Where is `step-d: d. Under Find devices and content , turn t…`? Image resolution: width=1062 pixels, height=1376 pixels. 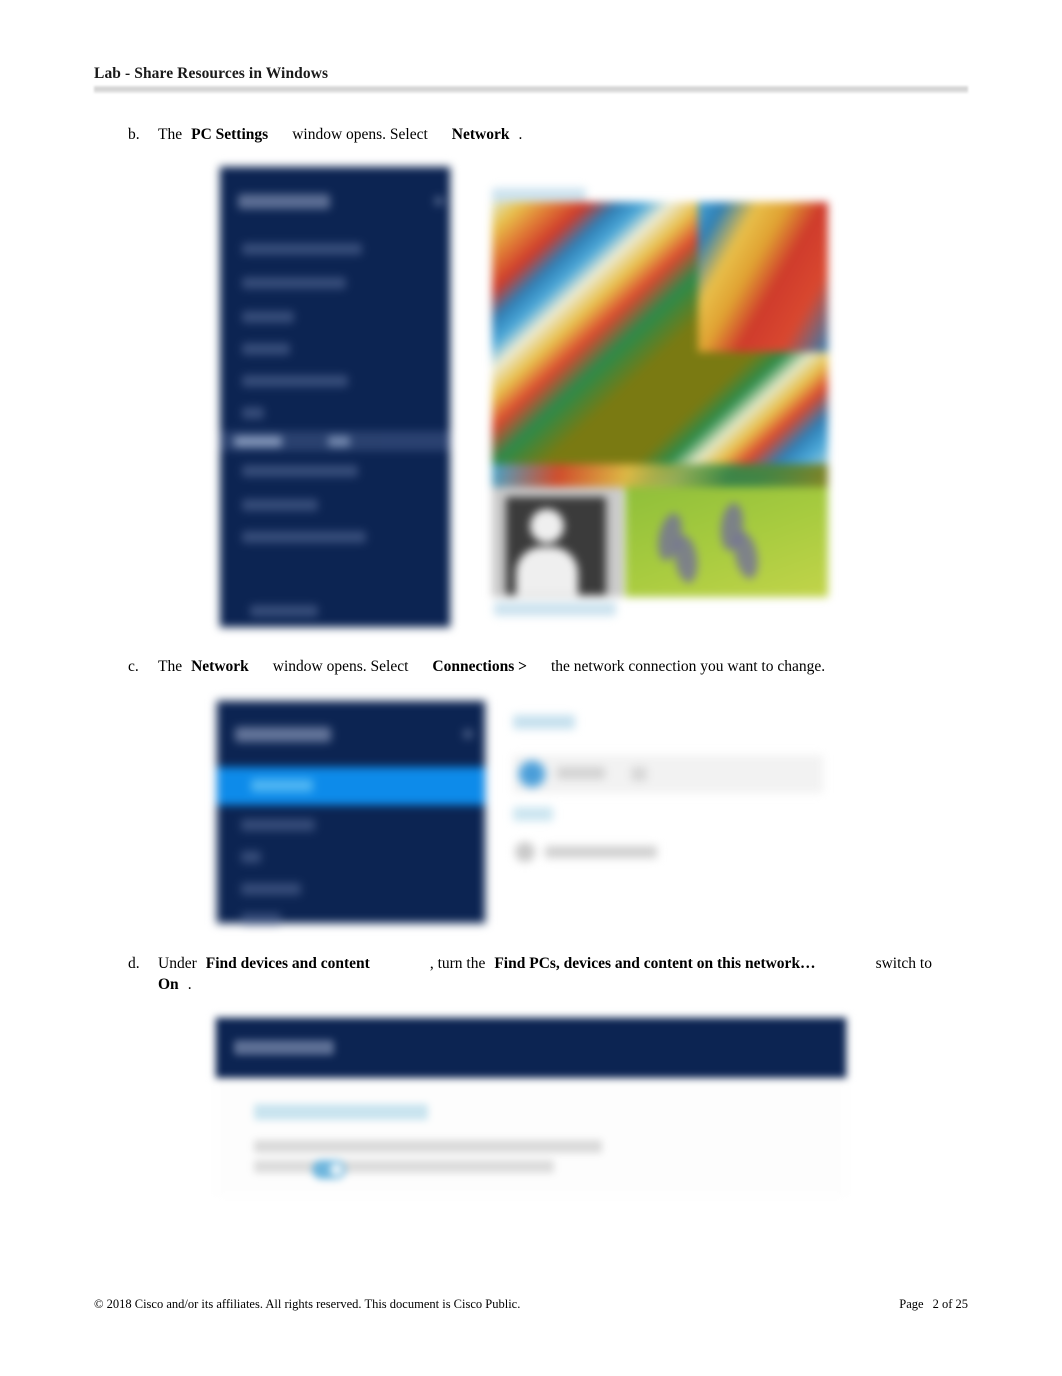 step-d: d. Under Find devices and content , turn t… is located at coordinates (555, 974).